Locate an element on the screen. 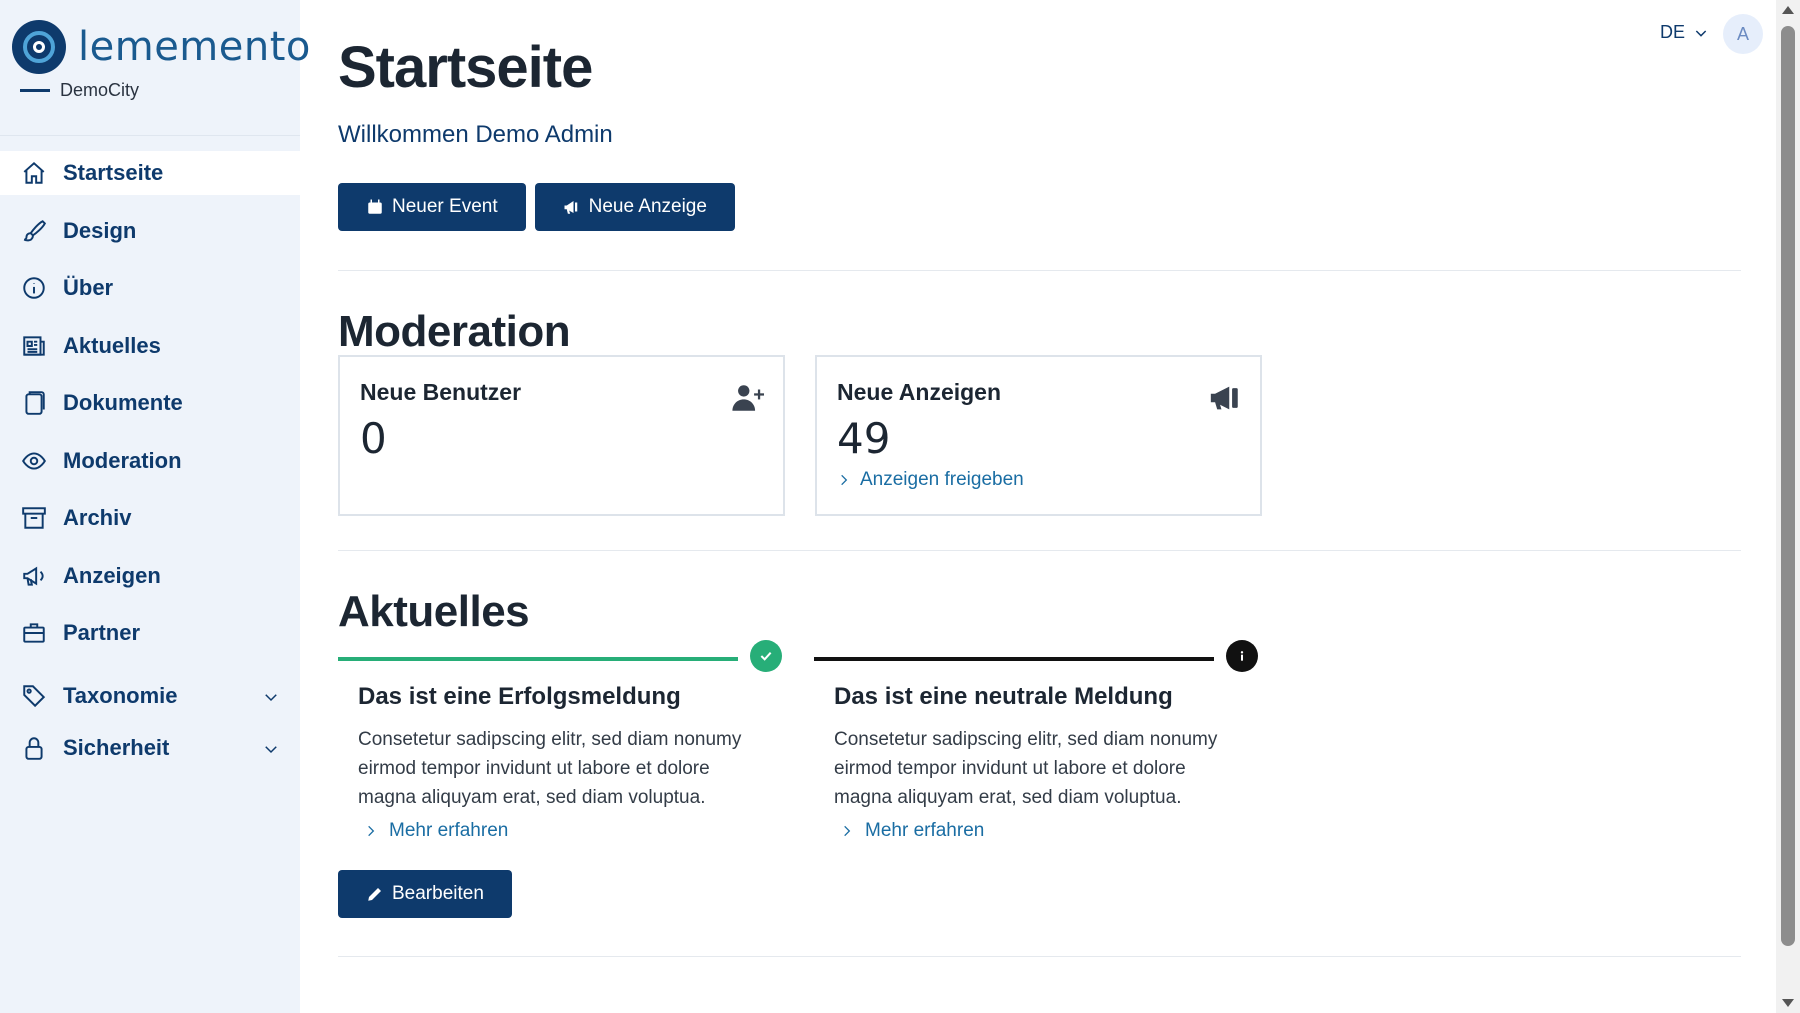 The image size is (1800, 1013). sidebar-item-aktuelles: Aktuelles is located at coordinates (150, 346).